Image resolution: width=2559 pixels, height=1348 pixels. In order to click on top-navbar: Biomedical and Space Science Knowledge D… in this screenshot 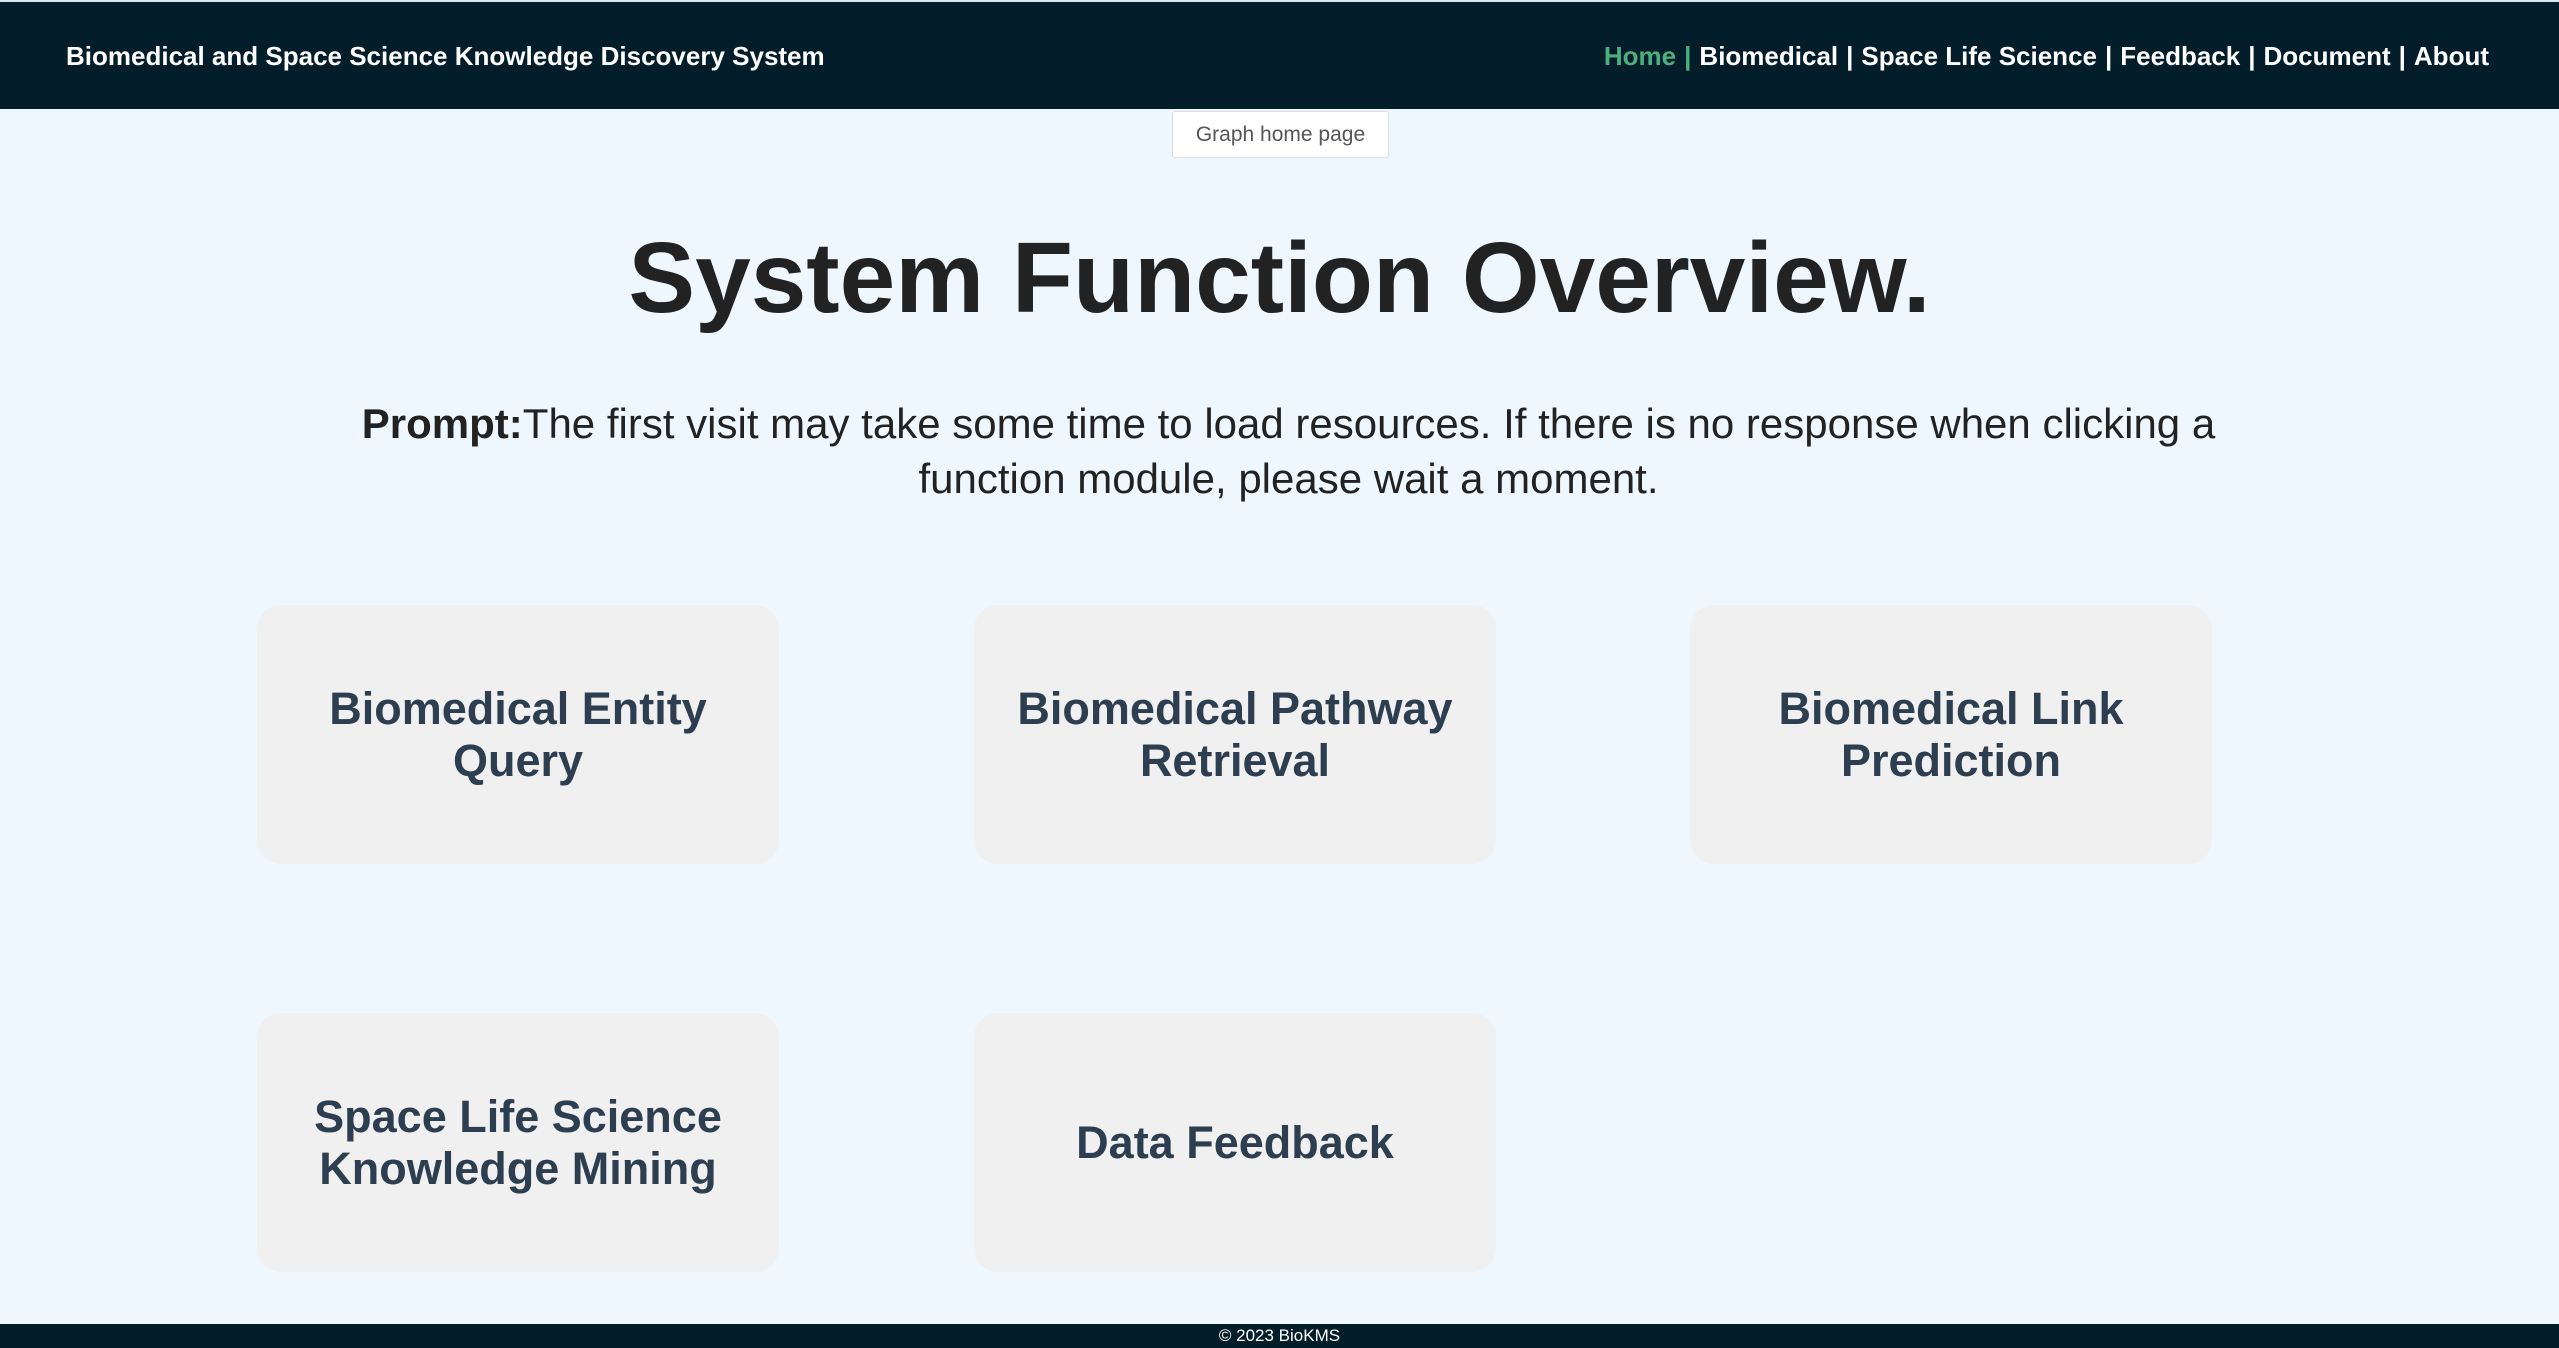, I will do `click(1279, 54)`.